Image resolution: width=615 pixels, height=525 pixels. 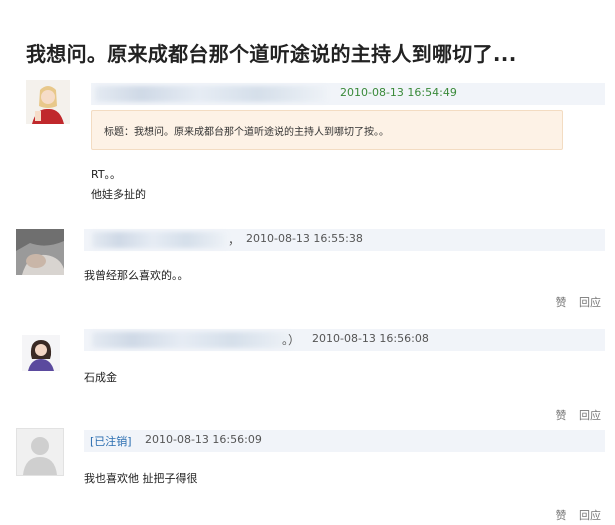 What do you see at coordinates (100, 377) in the screenshot?
I see `post-text: 石成金` at bounding box center [100, 377].